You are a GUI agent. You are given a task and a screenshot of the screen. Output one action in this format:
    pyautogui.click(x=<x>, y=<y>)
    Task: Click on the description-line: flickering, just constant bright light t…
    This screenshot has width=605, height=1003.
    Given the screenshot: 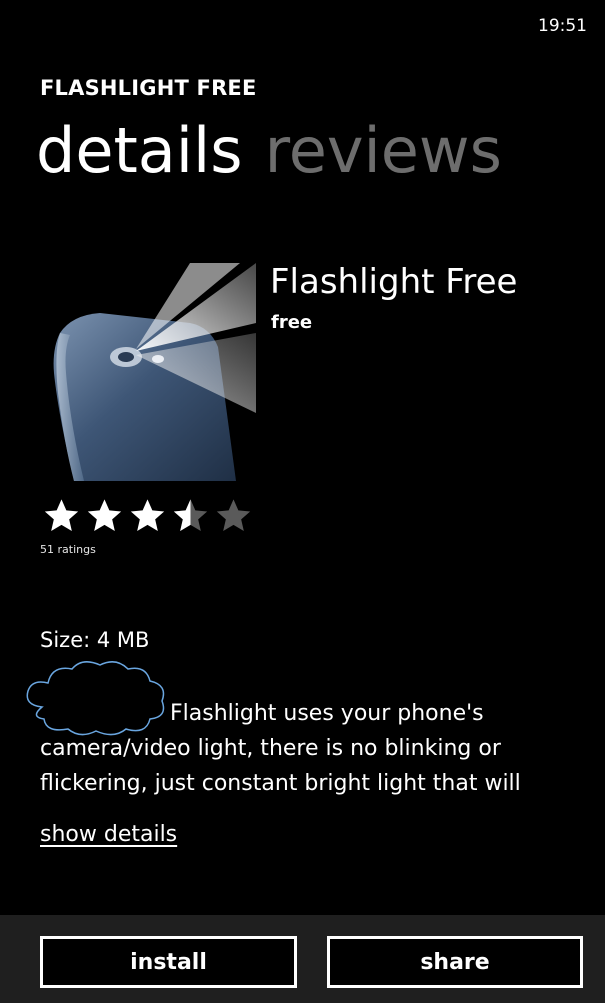 What is the action you would take?
    pyautogui.click(x=280, y=783)
    